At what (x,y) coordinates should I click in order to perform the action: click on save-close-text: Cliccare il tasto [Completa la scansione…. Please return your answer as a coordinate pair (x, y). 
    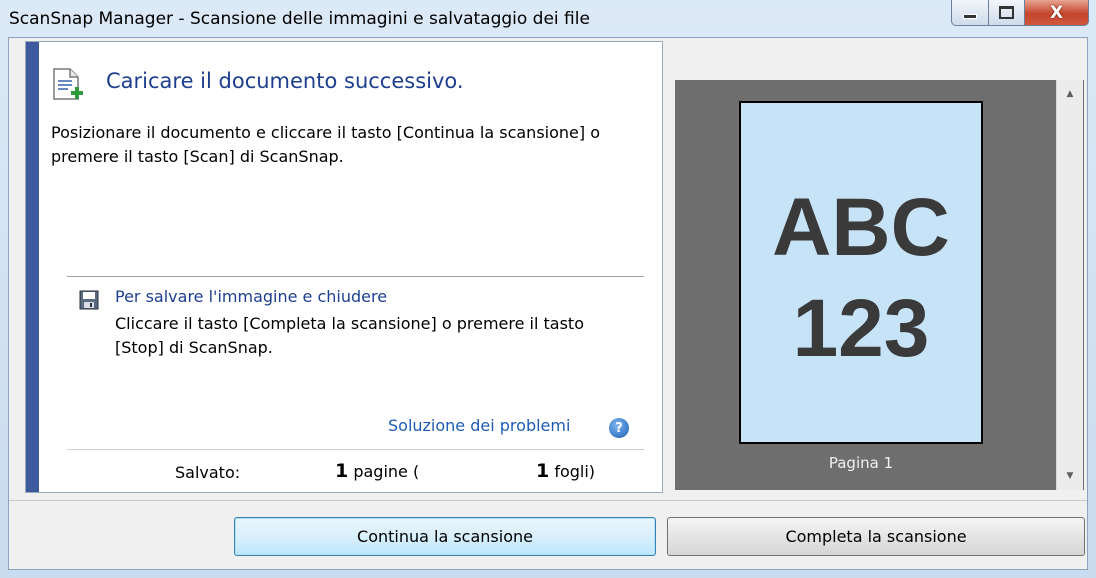
    Looking at the image, I should click on (349, 335).